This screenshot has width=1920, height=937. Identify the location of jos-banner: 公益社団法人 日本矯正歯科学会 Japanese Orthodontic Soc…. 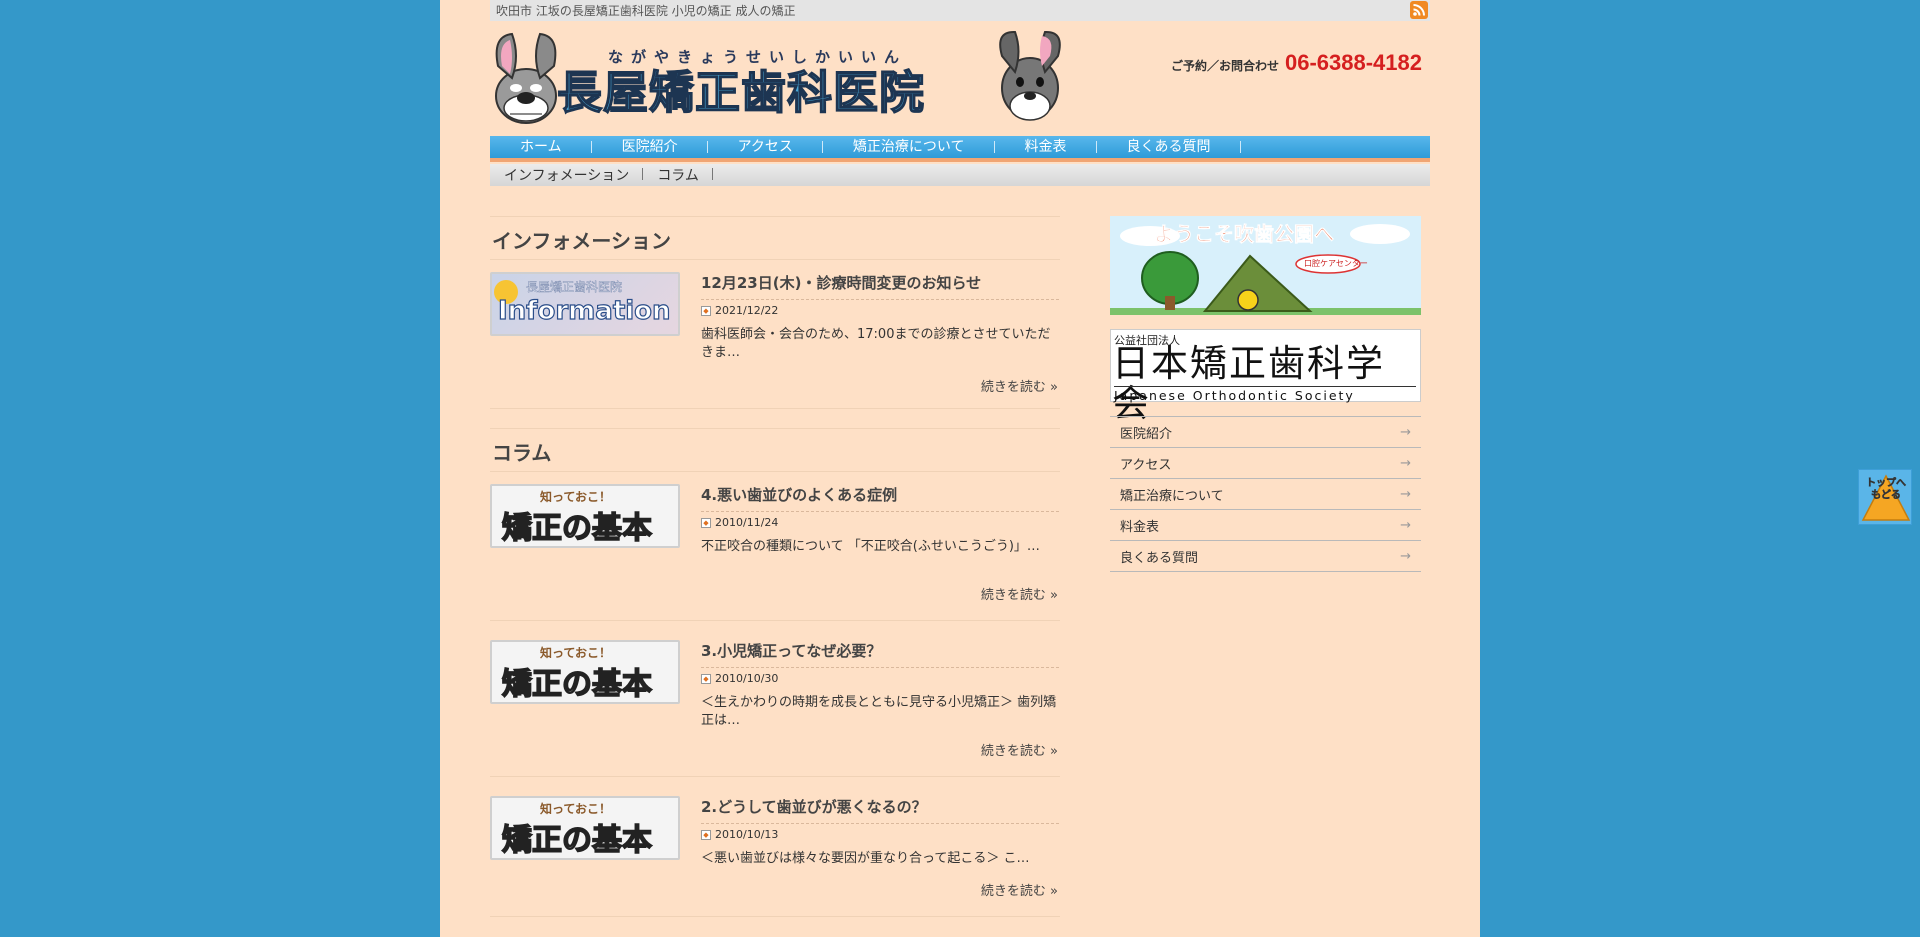
(1265, 376).